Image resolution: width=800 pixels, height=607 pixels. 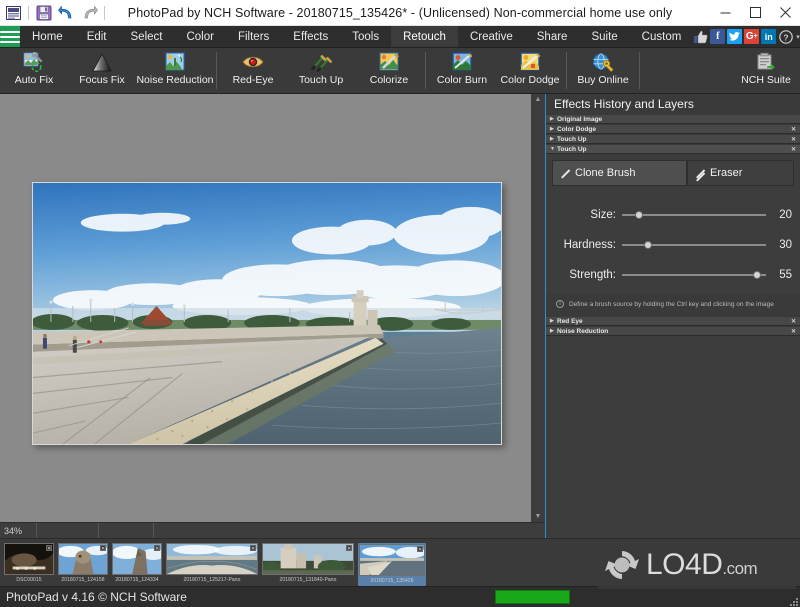 I want to click on toolbar-button-colorize: Colorize, so click(x=389, y=70).